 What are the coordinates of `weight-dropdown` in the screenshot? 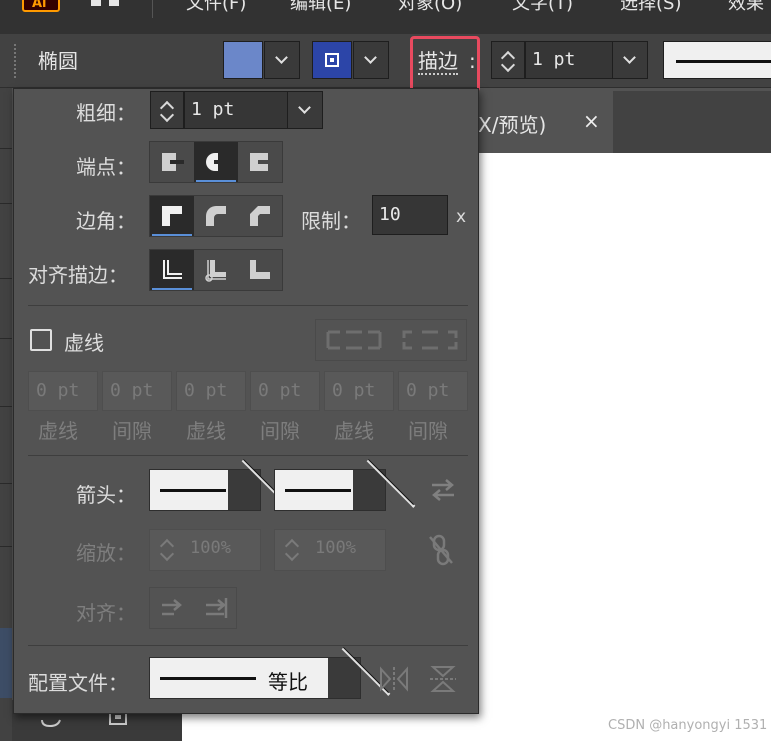 It's located at (305, 110).